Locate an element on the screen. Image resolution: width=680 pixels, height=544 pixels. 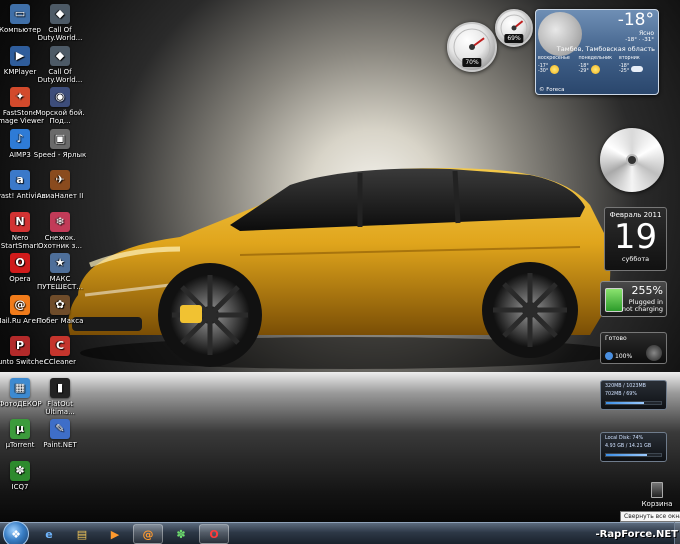
memory-usage-fill is located at coordinates (625, 403).